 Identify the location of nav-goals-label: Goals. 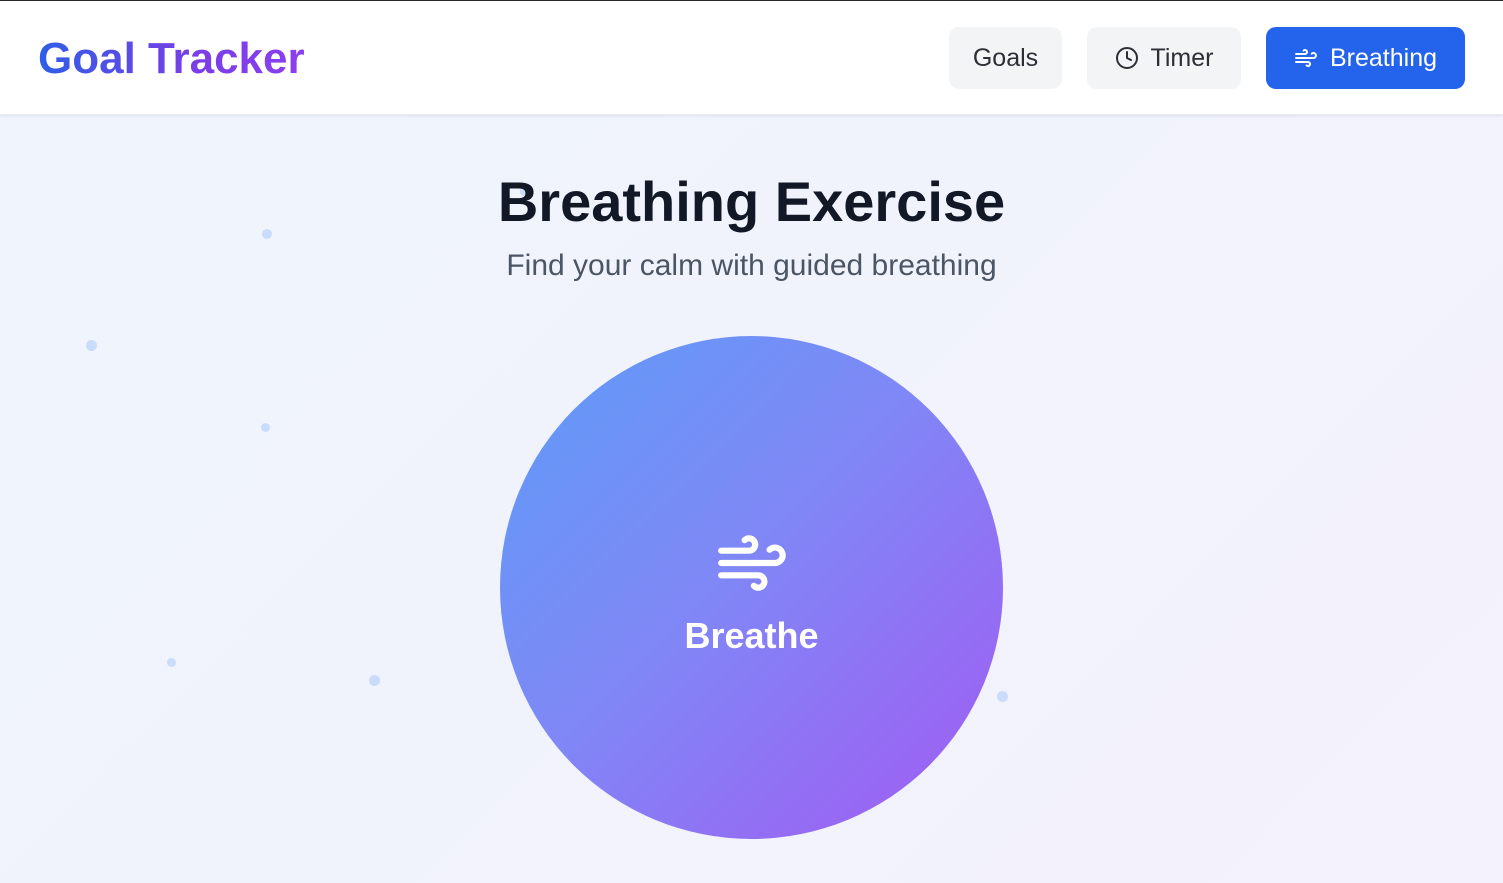
(1005, 57).